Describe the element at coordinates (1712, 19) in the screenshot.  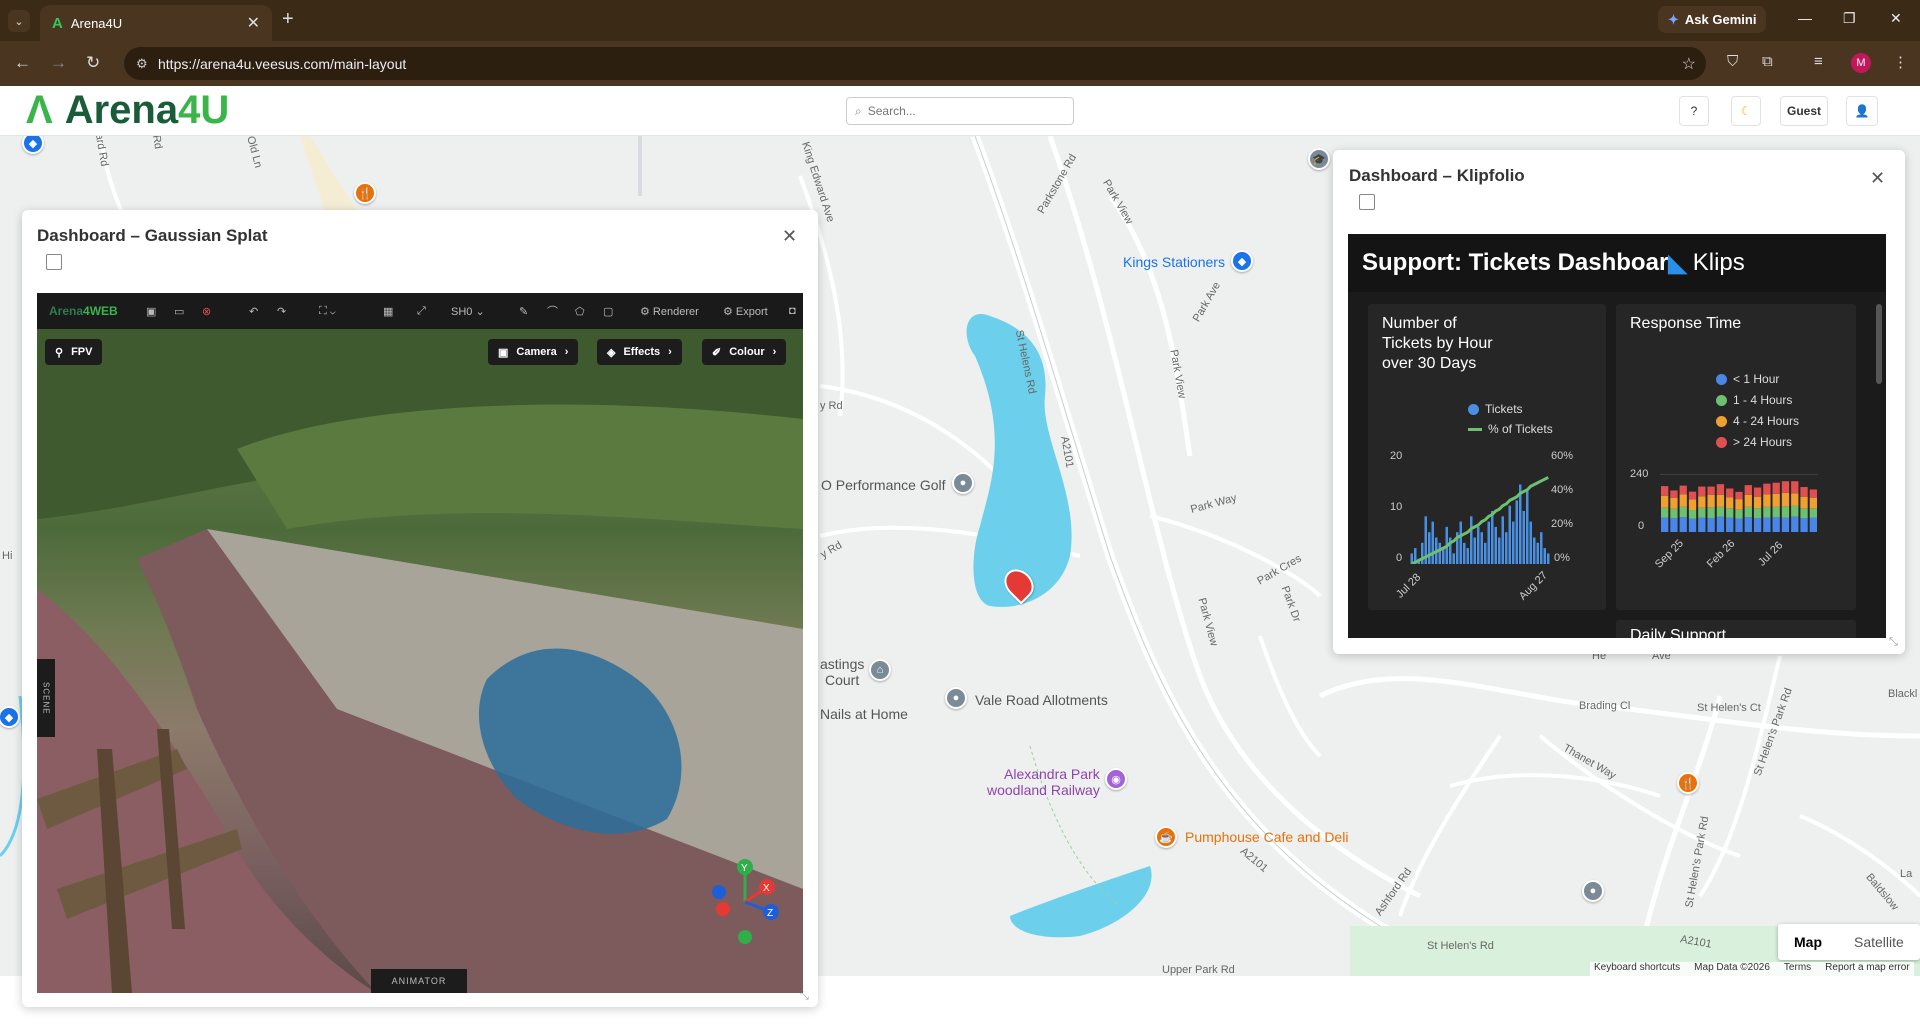
I see `ask-gemini-button: ✦ Ask Gemini` at that location.